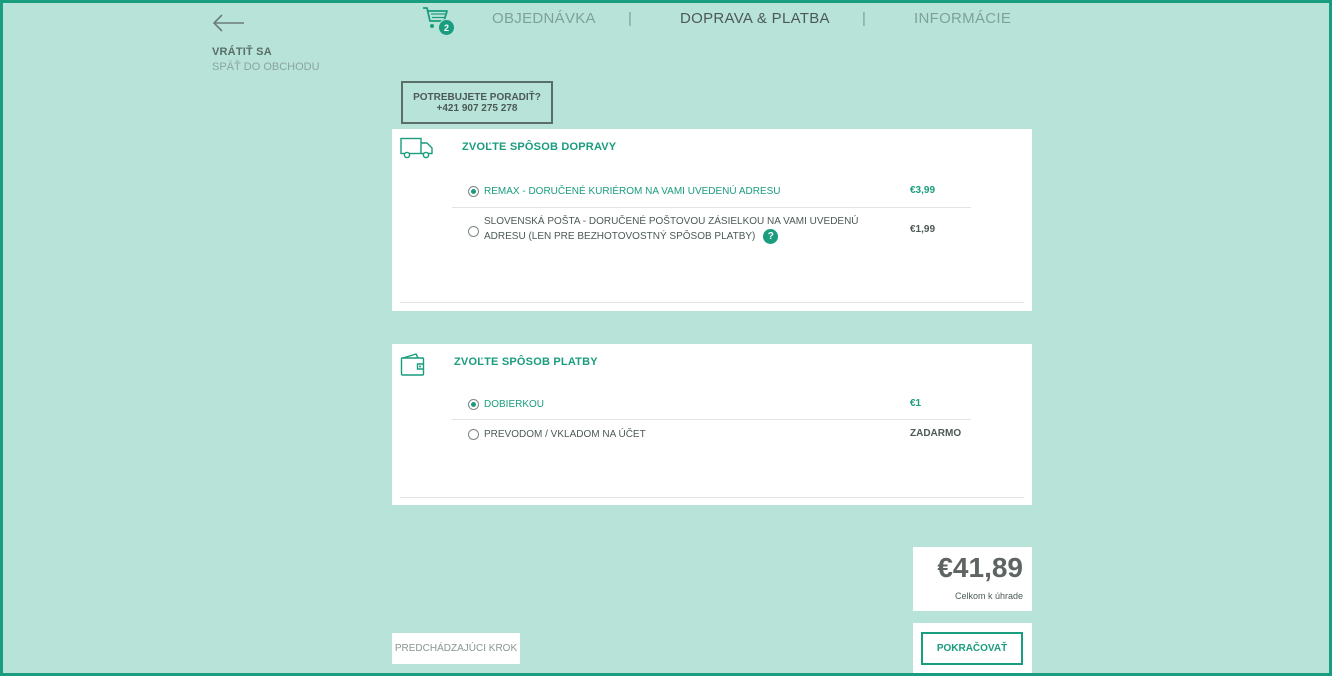 This screenshot has width=1332, height=676. What do you see at coordinates (266, 67) in the screenshot?
I see `back-subtitle: SPÄŤ DO OBCHODU` at bounding box center [266, 67].